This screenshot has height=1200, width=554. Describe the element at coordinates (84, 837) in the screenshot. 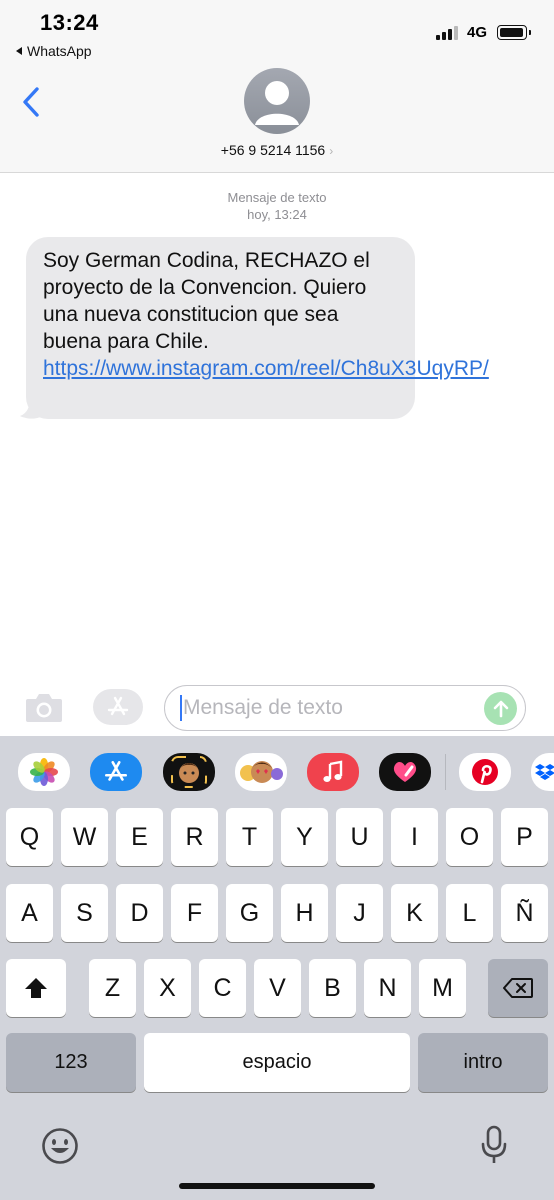

I see `key-w: W` at that location.